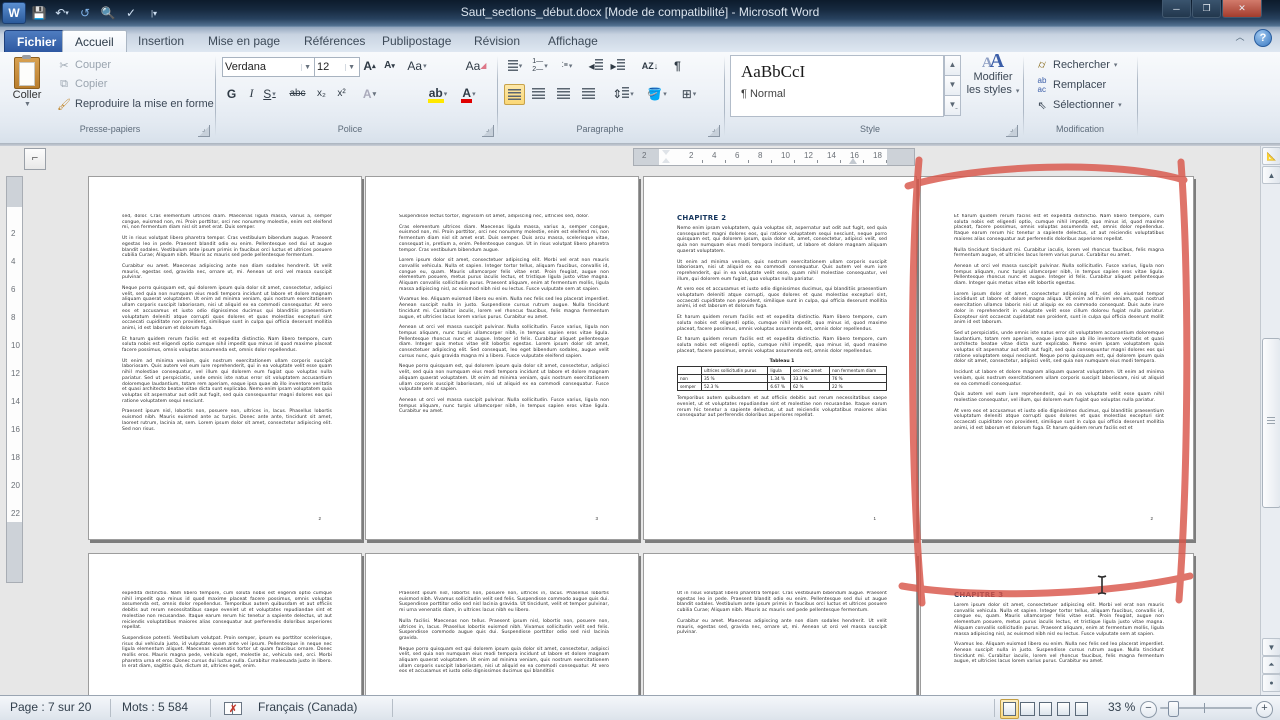  Describe the element at coordinates (689, 93) in the screenshot. I see `borders-button: ⊞ ▾` at that location.